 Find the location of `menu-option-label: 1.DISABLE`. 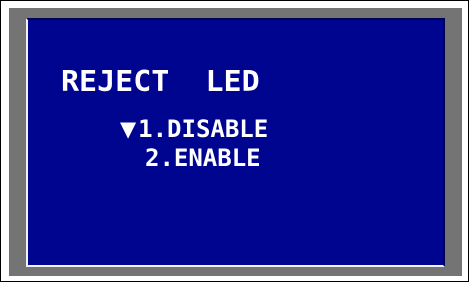

menu-option-label: 1.DISABLE is located at coordinates (203, 129).